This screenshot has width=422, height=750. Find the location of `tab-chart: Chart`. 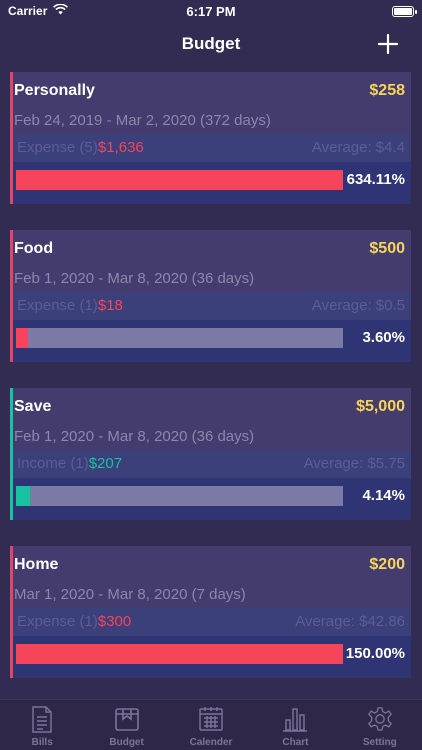

tab-chart: Chart is located at coordinates (295, 725).